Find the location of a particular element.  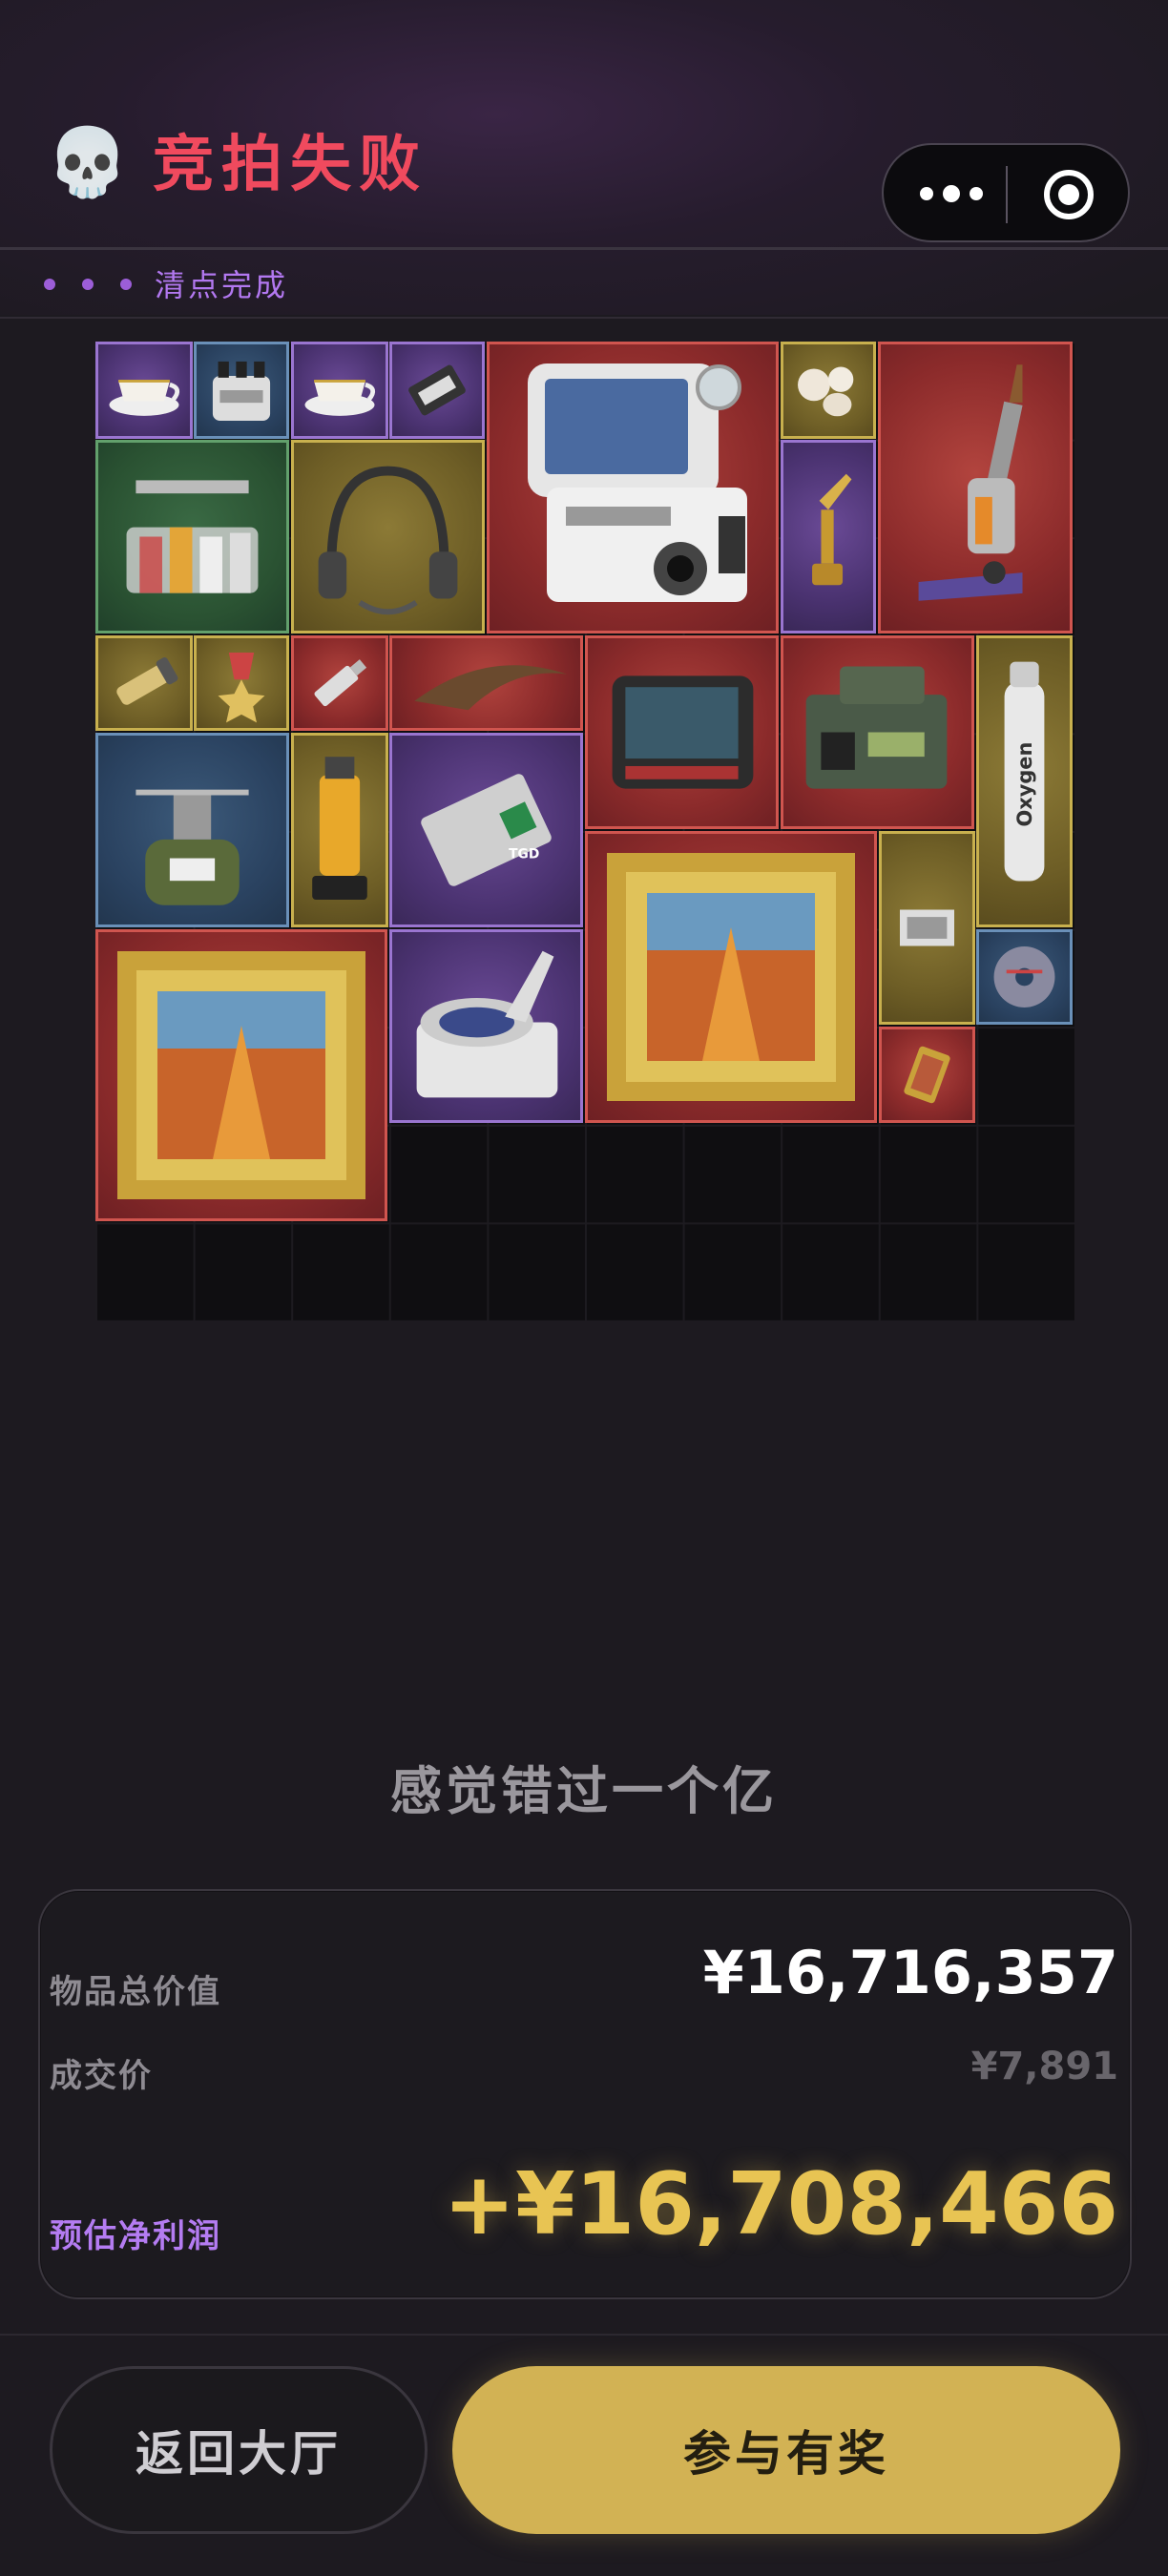

profit-label: 预估净利润 is located at coordinates (135, 2236).